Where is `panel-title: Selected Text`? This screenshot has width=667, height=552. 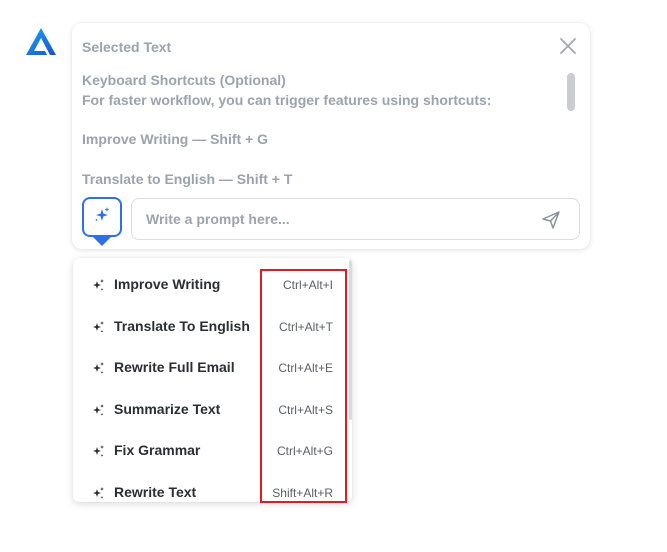 panel-title: Selected Text is located at coordinates (127, 47).